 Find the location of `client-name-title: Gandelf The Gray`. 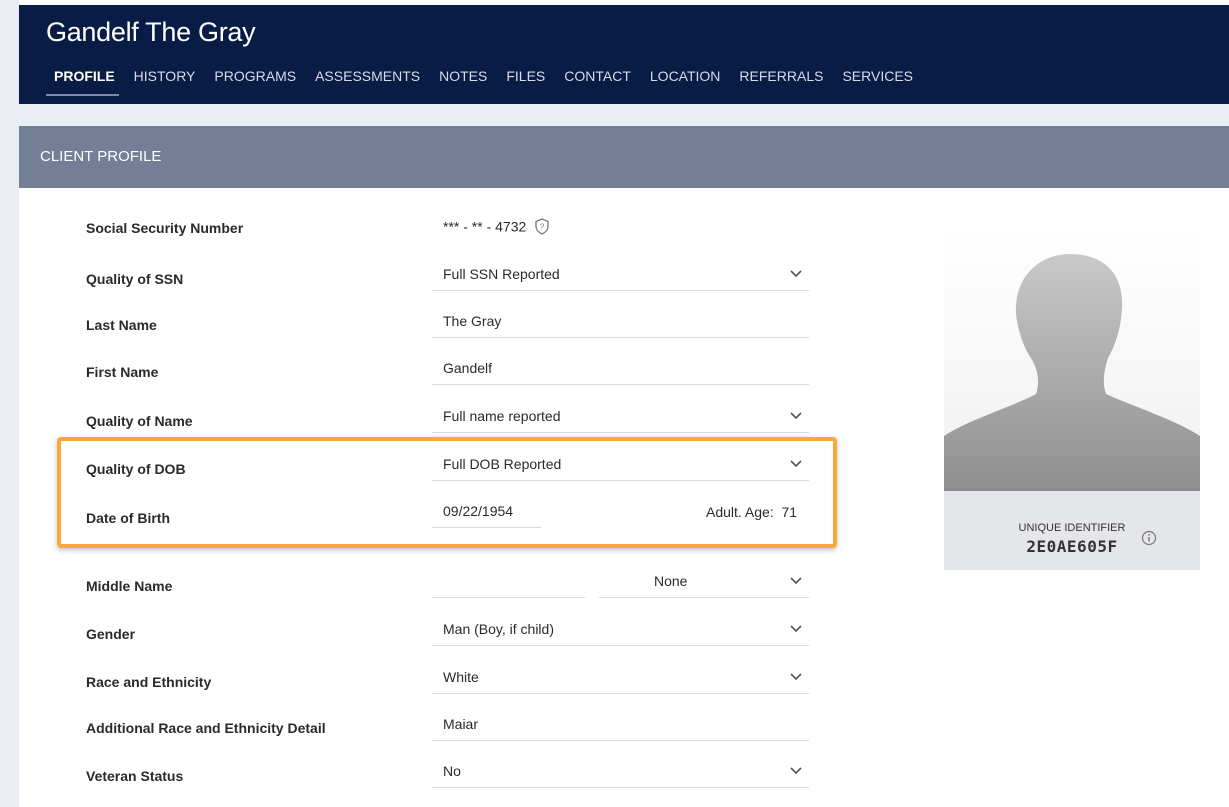

client-name-title: Gandelf The Gray is located at coordinates (151, 32).